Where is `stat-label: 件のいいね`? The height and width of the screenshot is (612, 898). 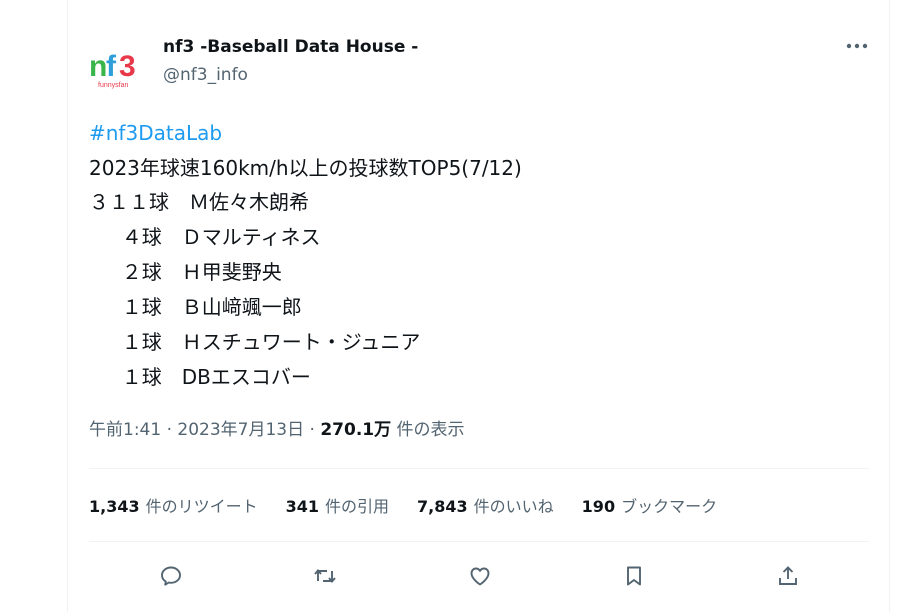
stat-label: 件のいいね is located at coordinates (513, 506).